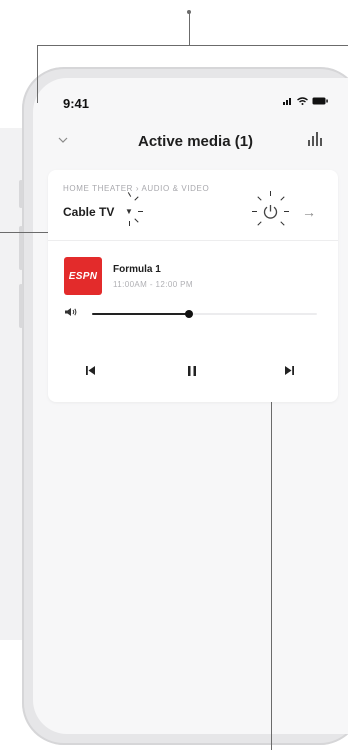 This screenshot has width=348, height=750. Describe the element at coordinates (192, 372) in the screenshot. I see `pause-button` at that location.